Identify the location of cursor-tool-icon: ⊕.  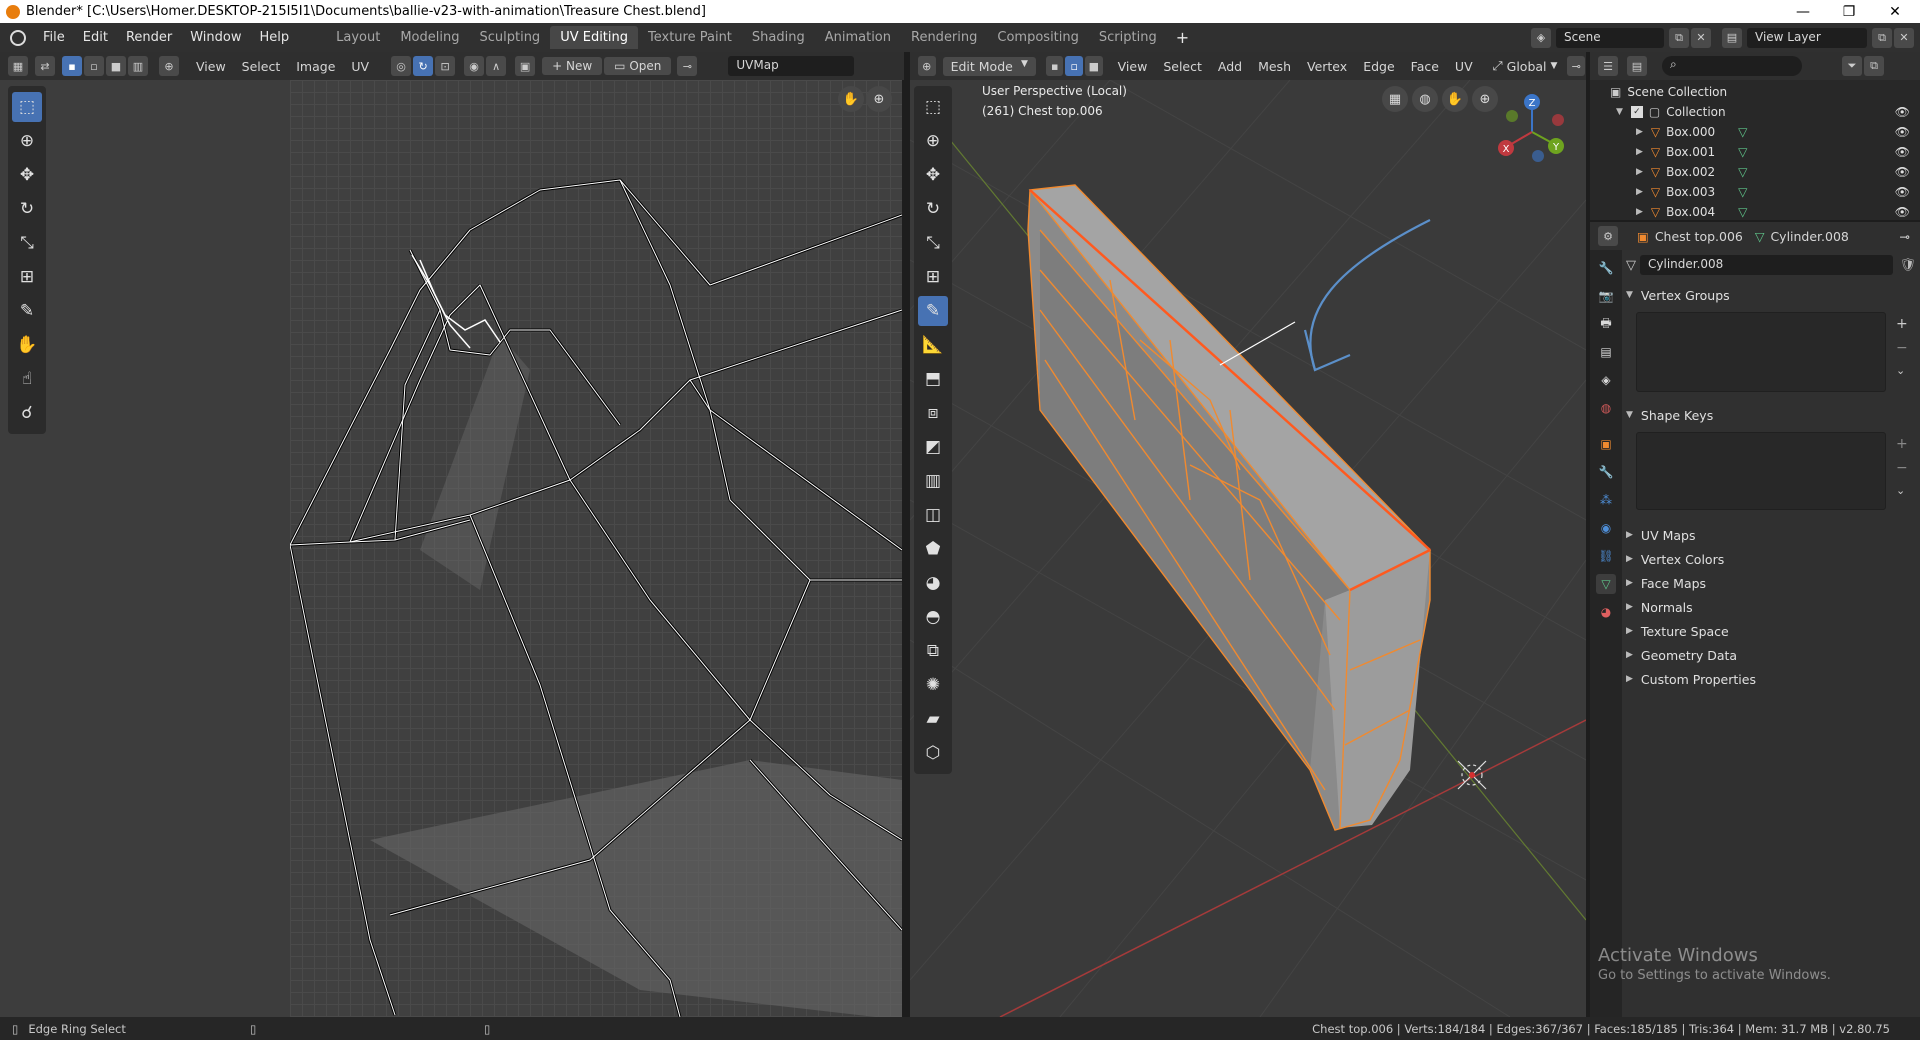
(27, 141).